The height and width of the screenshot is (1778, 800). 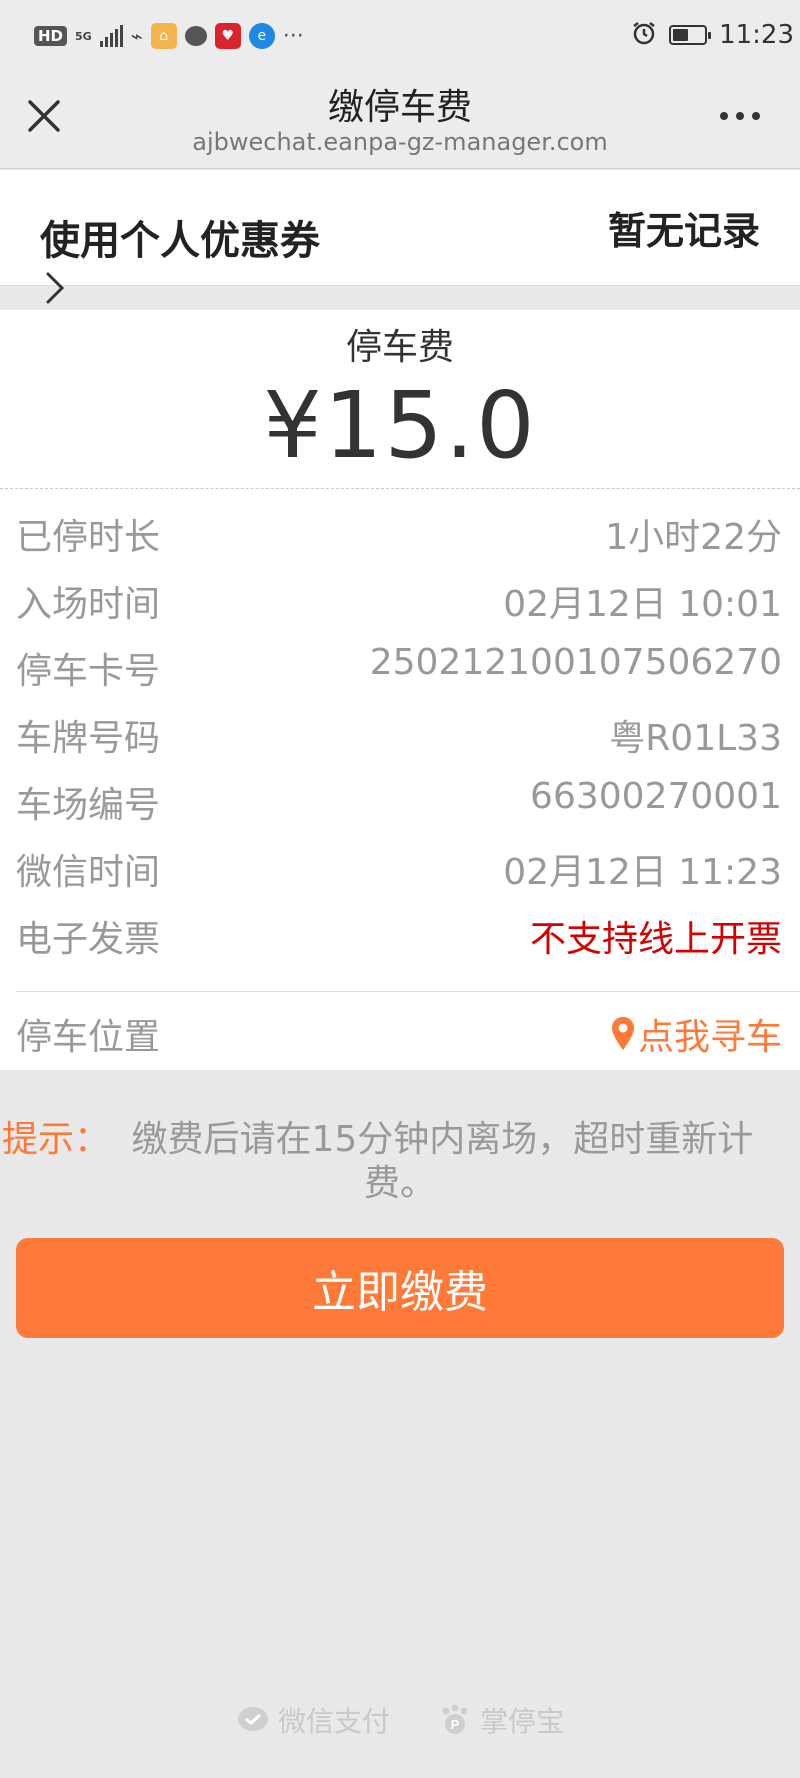 What do you see at coordinates (163, 36) in the screenshot?
I see `app-notification-icon: ⌂` at bounding box center [163, 36].